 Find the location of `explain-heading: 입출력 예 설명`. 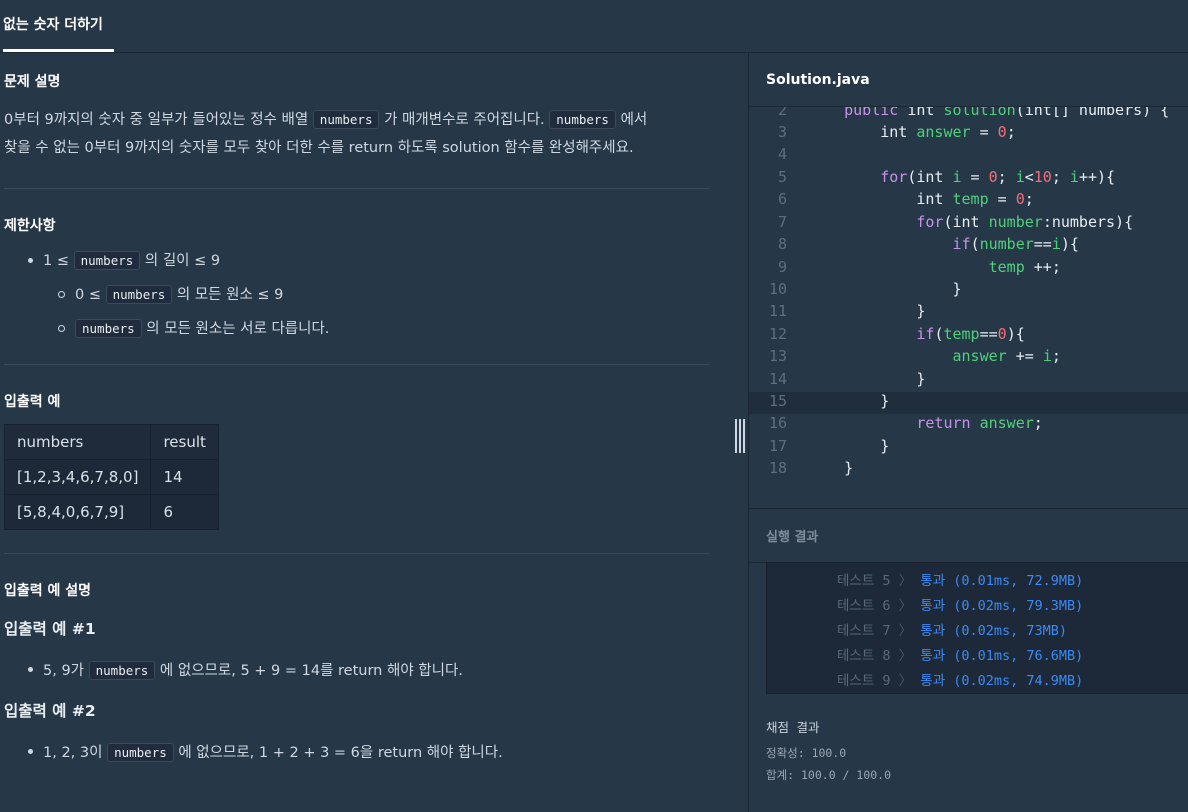

explain-heading: 입출력 예 설명 is located at coordinates (48, 591).